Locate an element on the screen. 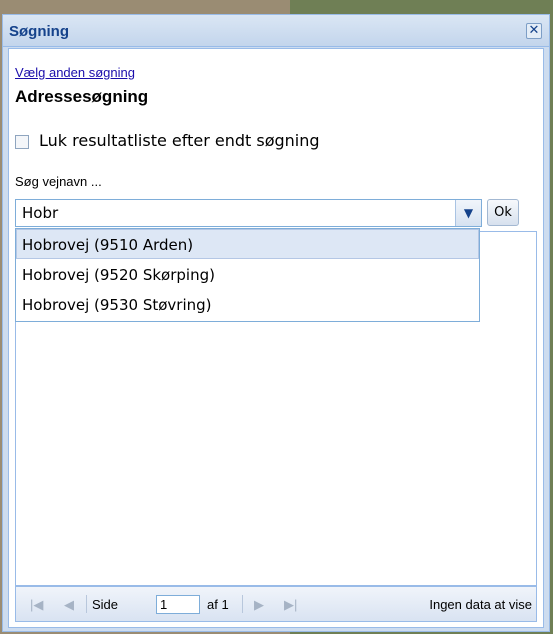 The height and width of the screenshot is (634, 553). suggestion-item: Hobrovej (9530 Støvring) is located at coordinates (247, 304).